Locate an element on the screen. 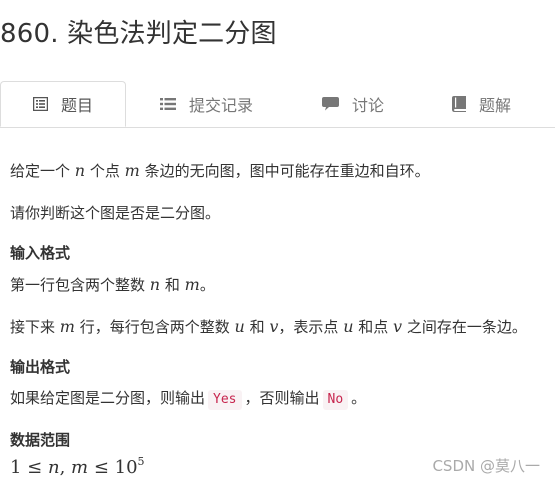 The width and height of the screenshot is (555, 485). text: 第一行包含两个整数 is located at coordinates (80, 285).